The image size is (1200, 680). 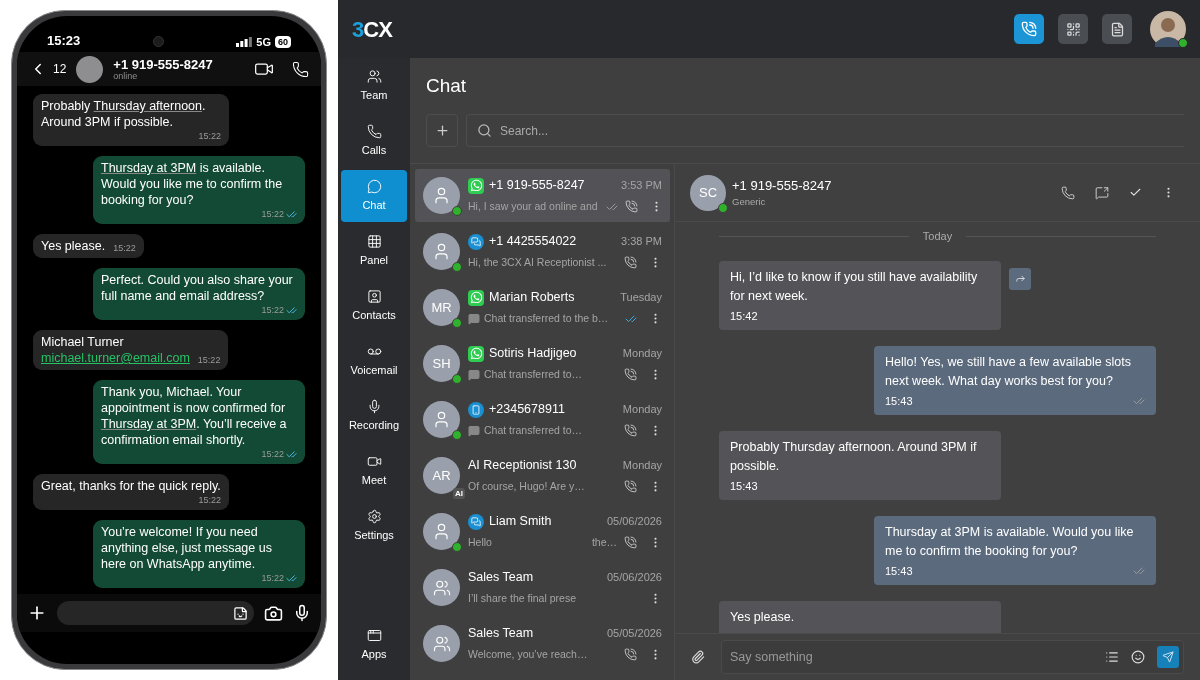 What do you see at coordinates (642, 466) in the screenshot?
I see `chat-time: Monday` at bounding box center [642, 466].